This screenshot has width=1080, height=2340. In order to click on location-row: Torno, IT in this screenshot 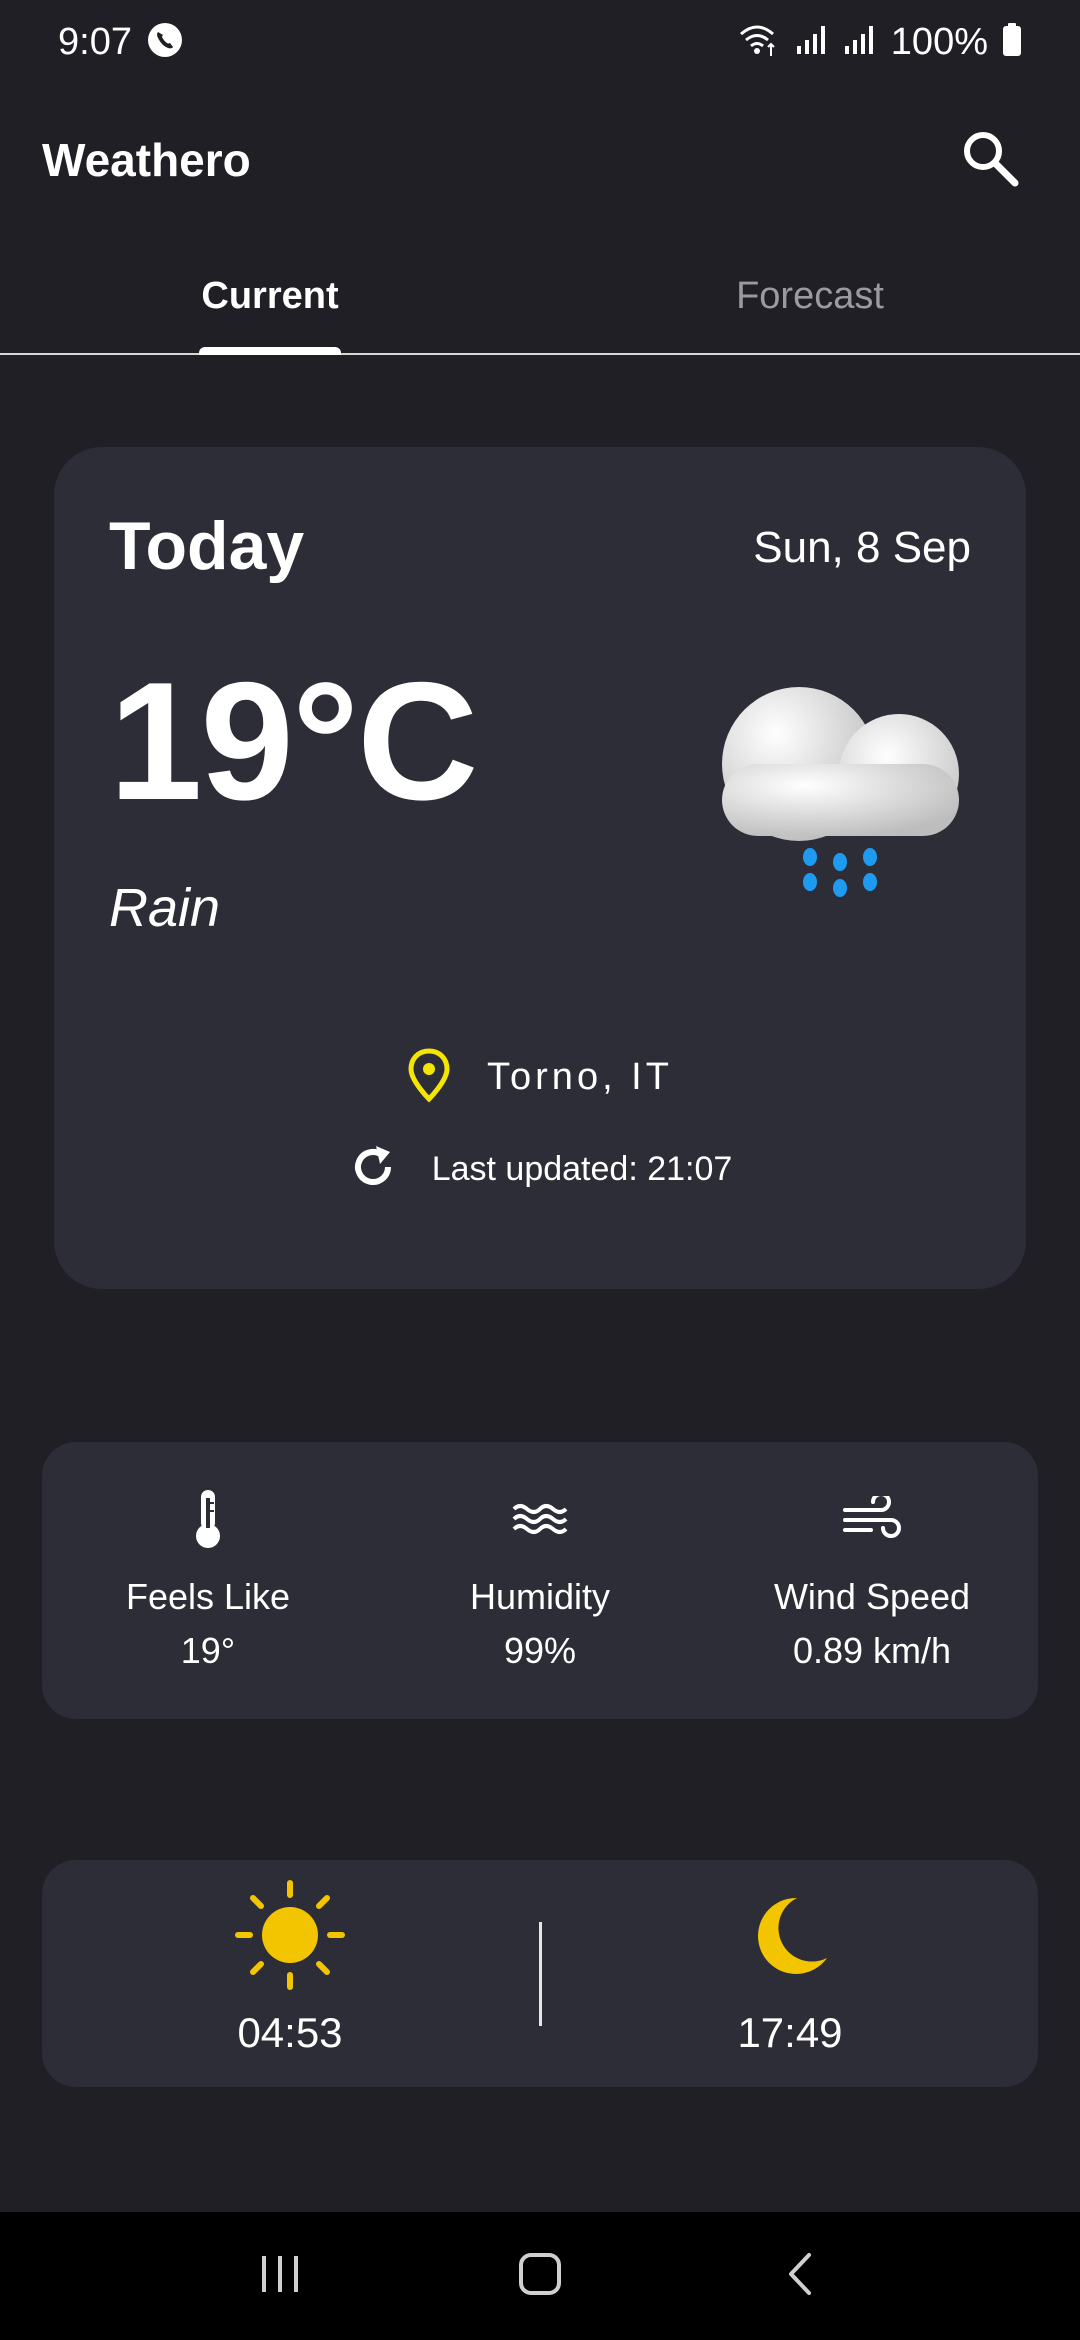, I will do `click(540, 1077)`.